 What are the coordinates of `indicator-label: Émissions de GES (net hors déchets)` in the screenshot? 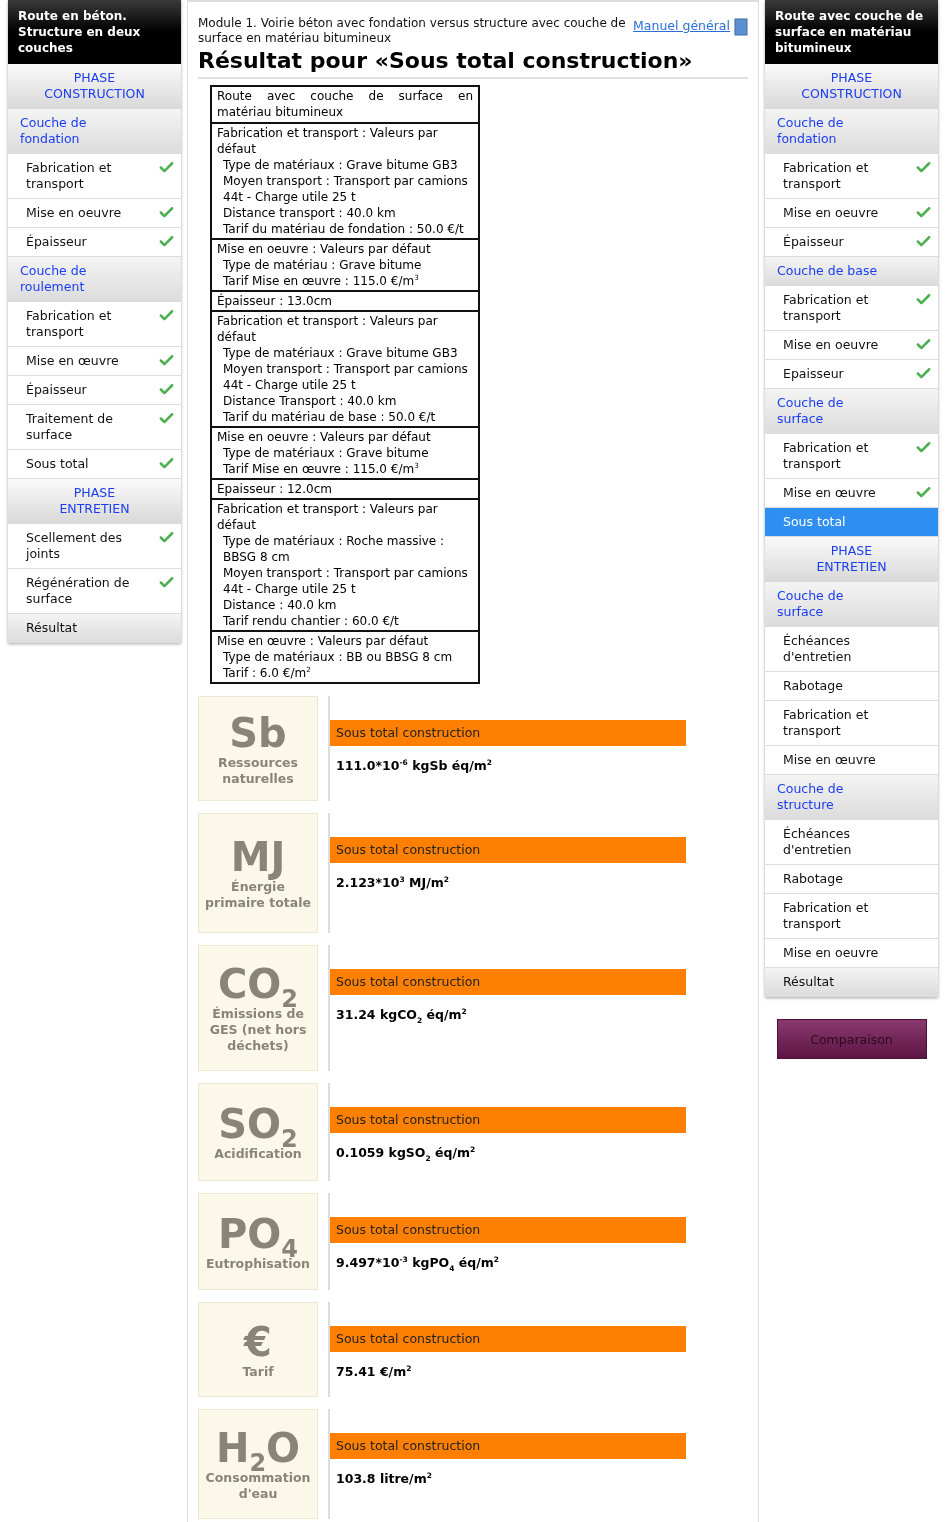 It's located at (258, 1030).